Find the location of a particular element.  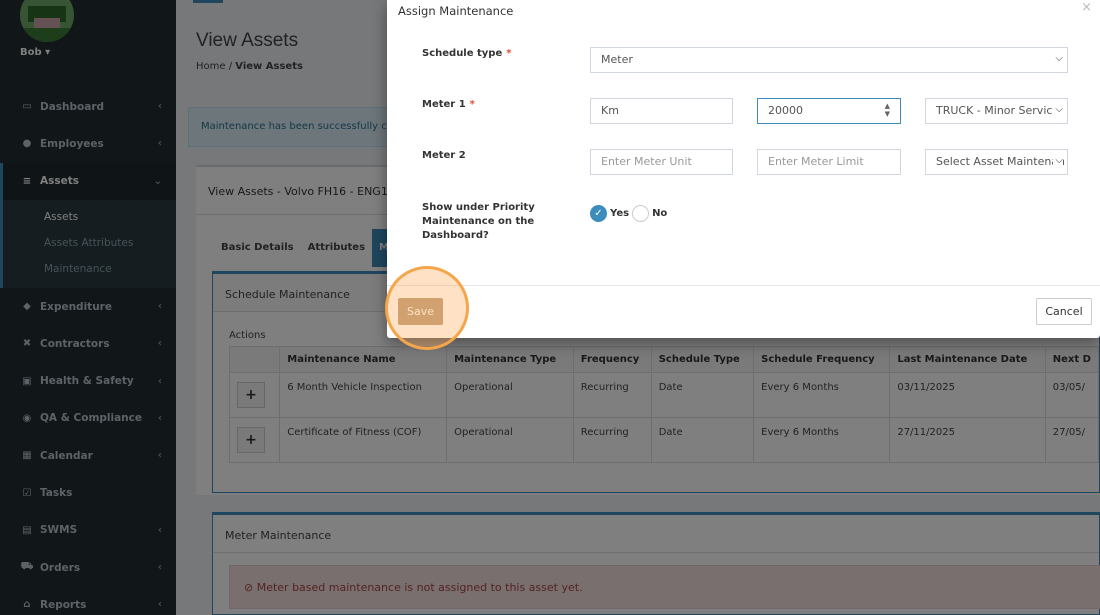

cancel-button: Cancel is located at coordinates (1064, 311).